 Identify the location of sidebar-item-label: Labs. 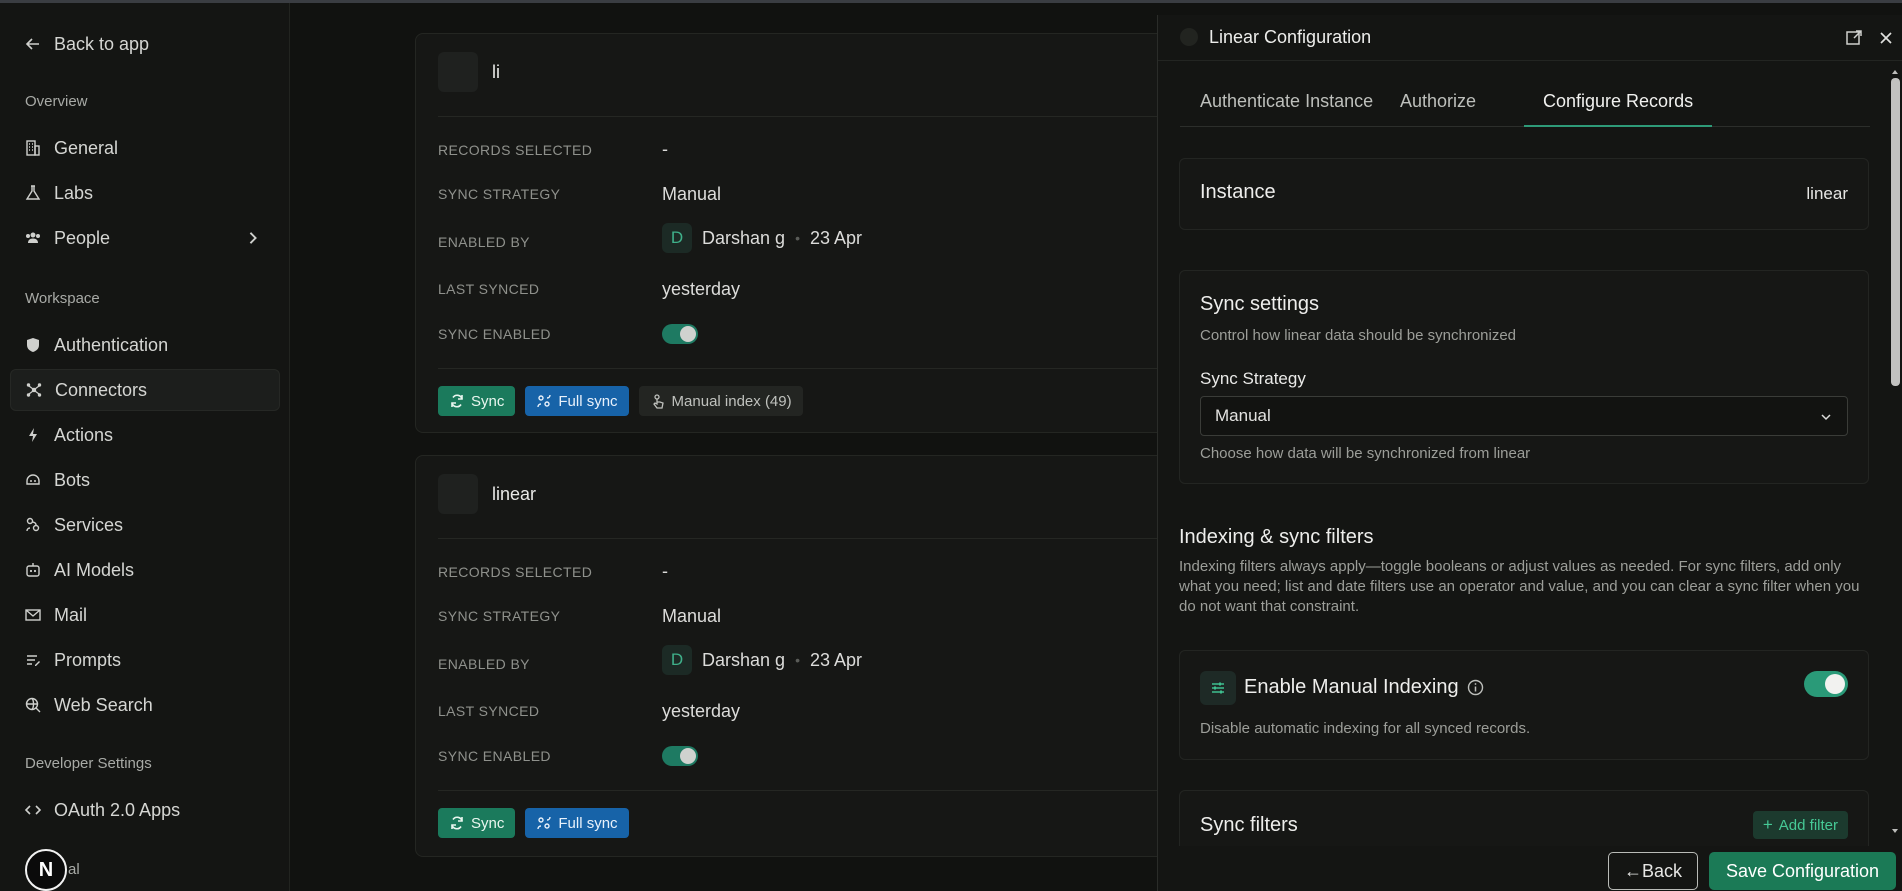
(74, 192).